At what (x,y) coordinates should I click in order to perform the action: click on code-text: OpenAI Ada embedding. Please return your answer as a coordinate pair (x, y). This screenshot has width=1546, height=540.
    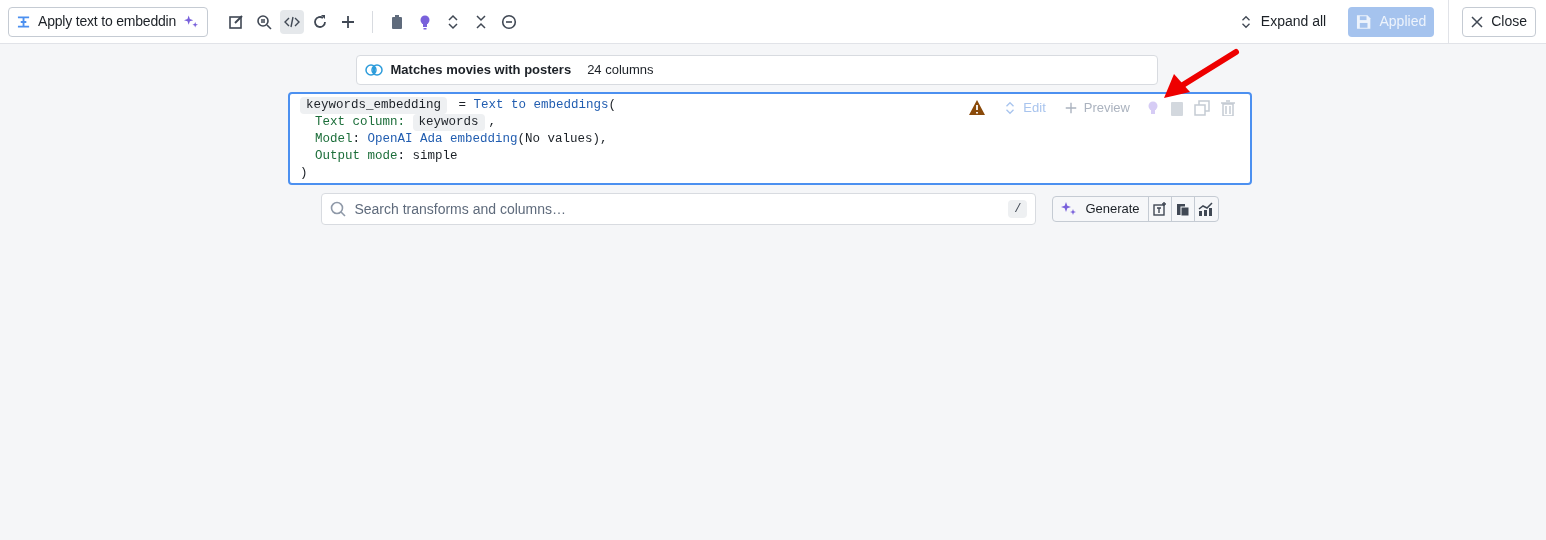
    Looking at the image, I should click on (442, 139).